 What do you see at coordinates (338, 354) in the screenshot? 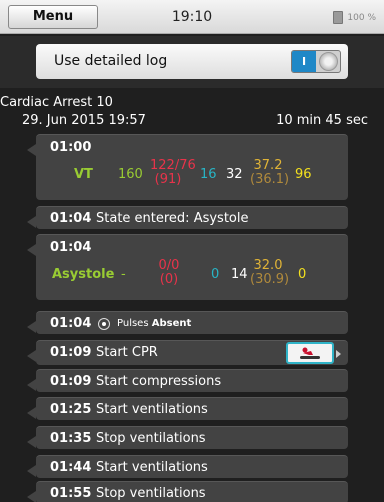
I see `chevron-right-icon` at bounding box center [338, 354].